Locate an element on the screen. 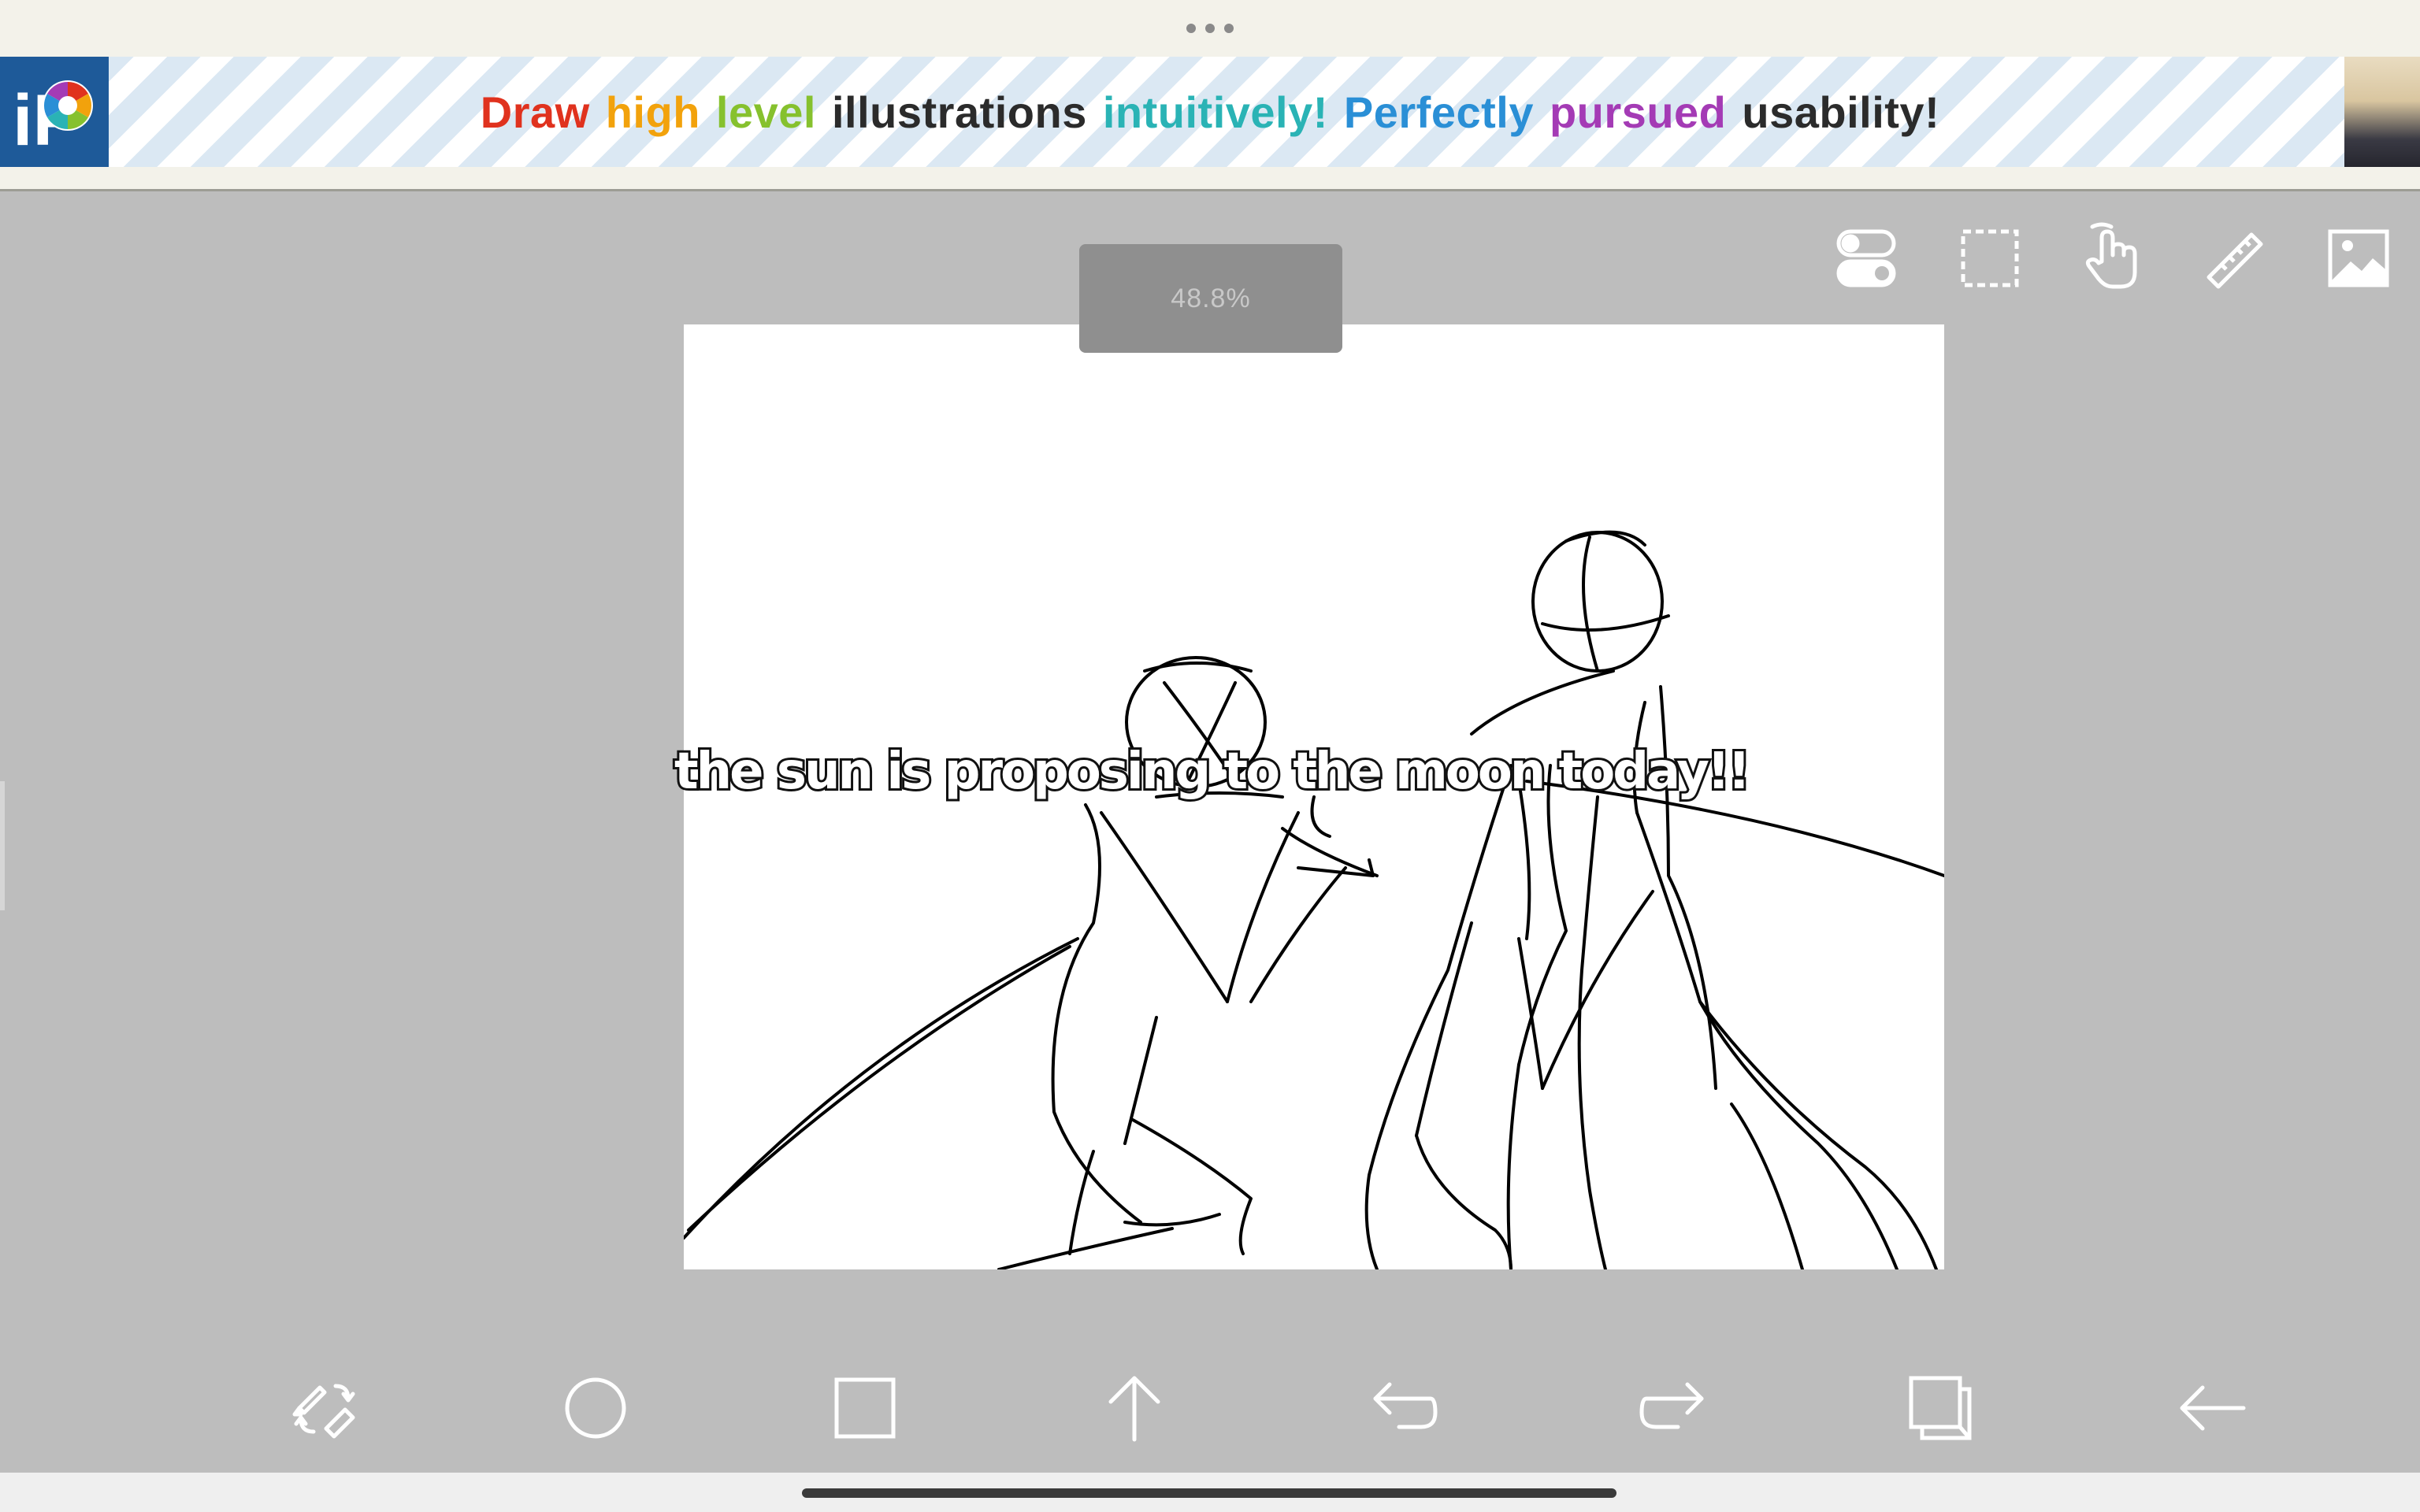 The height and width of the screenshot is (1512, 2420). brush-eraser-swap-icon is located at coordinates (324, 1408).